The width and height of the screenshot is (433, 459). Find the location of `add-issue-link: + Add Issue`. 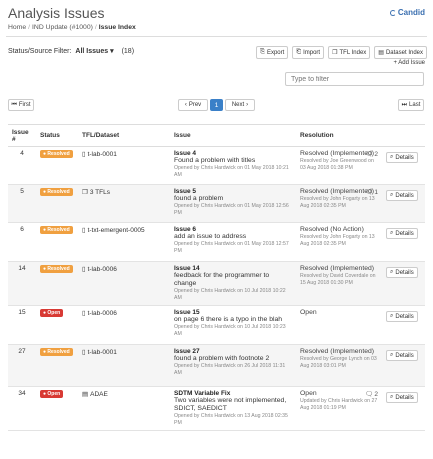

add-issue-link: + Add Issue is located at coordinates (409, 63).